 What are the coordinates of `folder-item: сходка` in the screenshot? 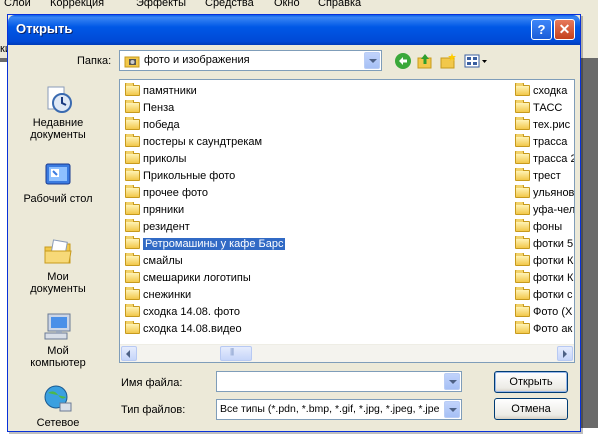 It's located at (544, 91).